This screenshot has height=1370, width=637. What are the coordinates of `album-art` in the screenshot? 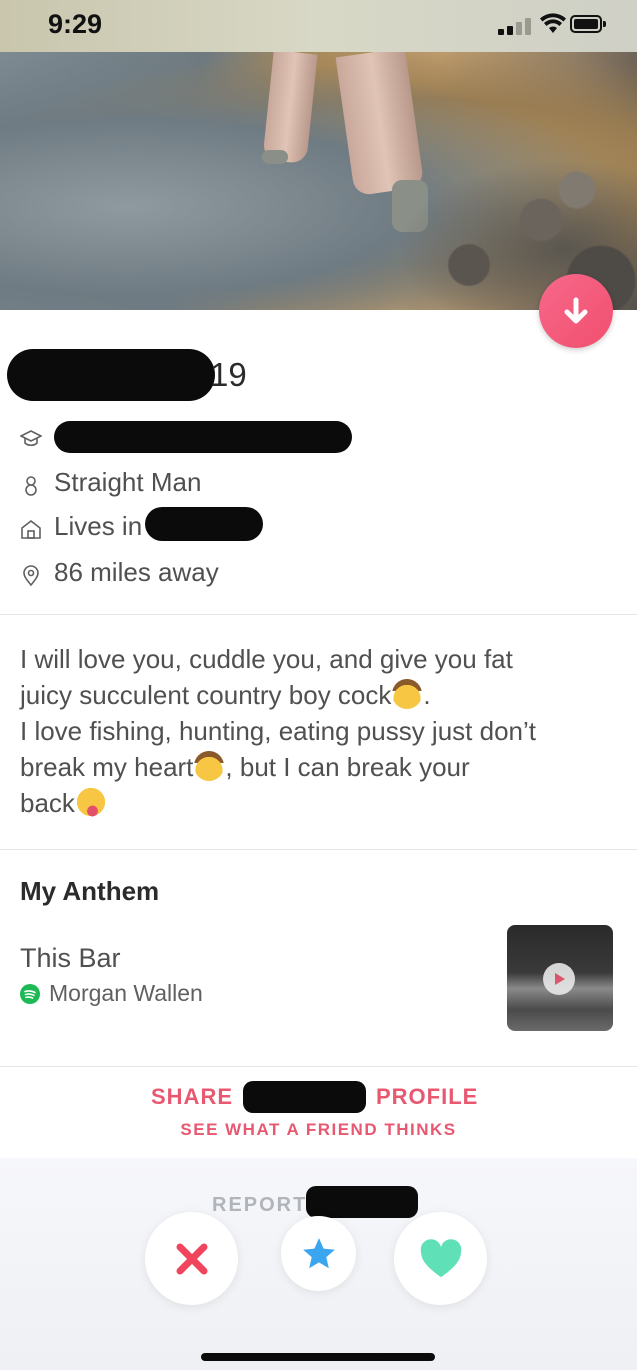 It's located at (560, 978).